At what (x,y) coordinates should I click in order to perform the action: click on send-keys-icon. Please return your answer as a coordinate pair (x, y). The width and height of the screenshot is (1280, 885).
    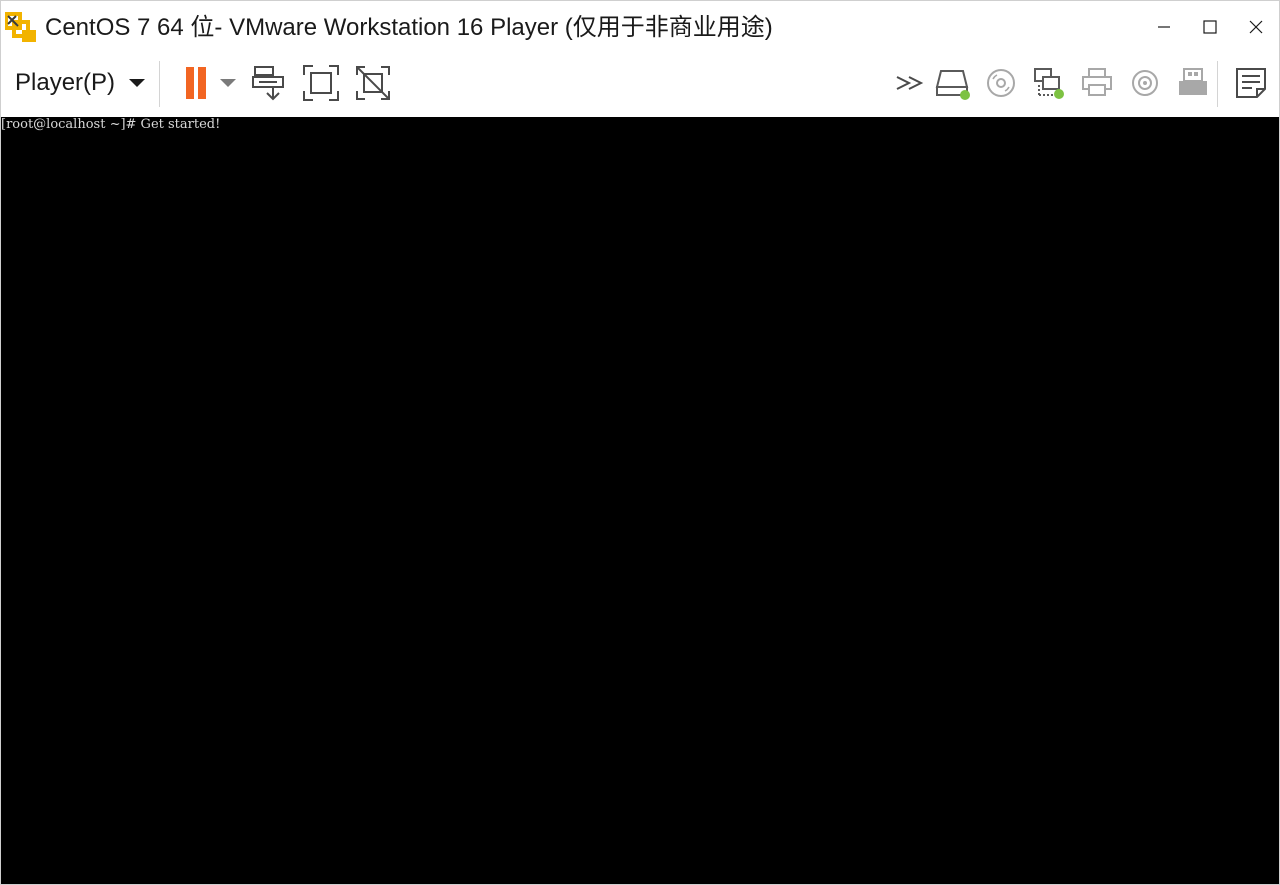
    Looking at the image, I should click on (268, 83).